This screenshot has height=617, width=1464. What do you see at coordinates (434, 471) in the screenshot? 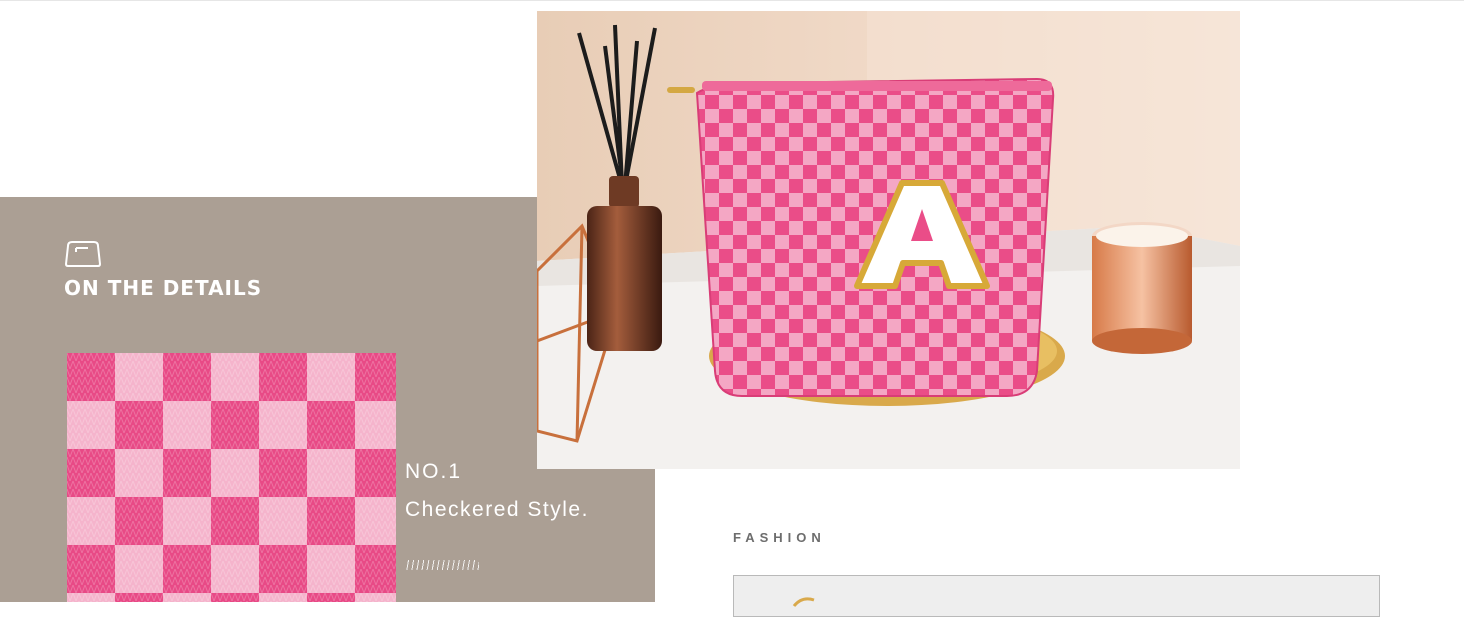
I see `feature-number: NO.1` at bounding box center [434, 471].